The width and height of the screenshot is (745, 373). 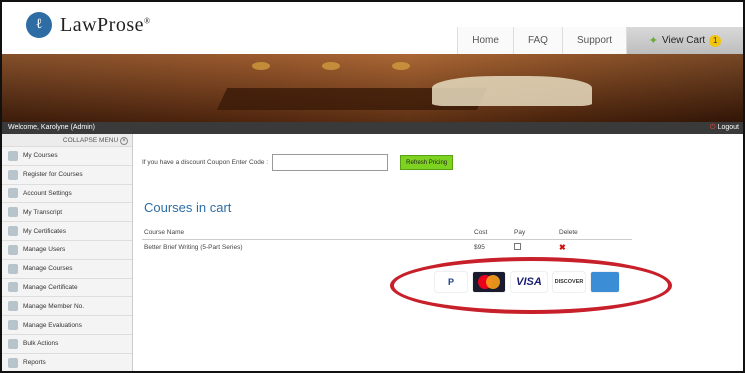 I want to click on sidebar-item-transcript: My Transcript, so click(x=67, y=213).